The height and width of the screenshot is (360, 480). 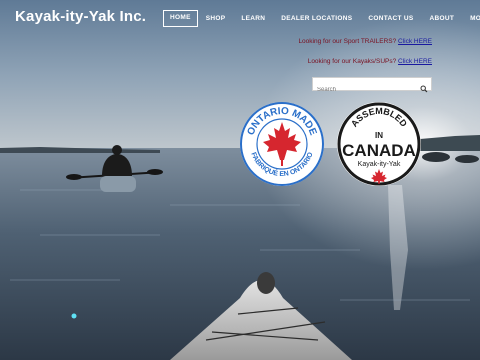 What do you see at coordinates (352, 61) in the screenshot?
I see `kayaks-promo-text: Looking for our Kayaks/SUPs?` at bounding box center [352, 61].